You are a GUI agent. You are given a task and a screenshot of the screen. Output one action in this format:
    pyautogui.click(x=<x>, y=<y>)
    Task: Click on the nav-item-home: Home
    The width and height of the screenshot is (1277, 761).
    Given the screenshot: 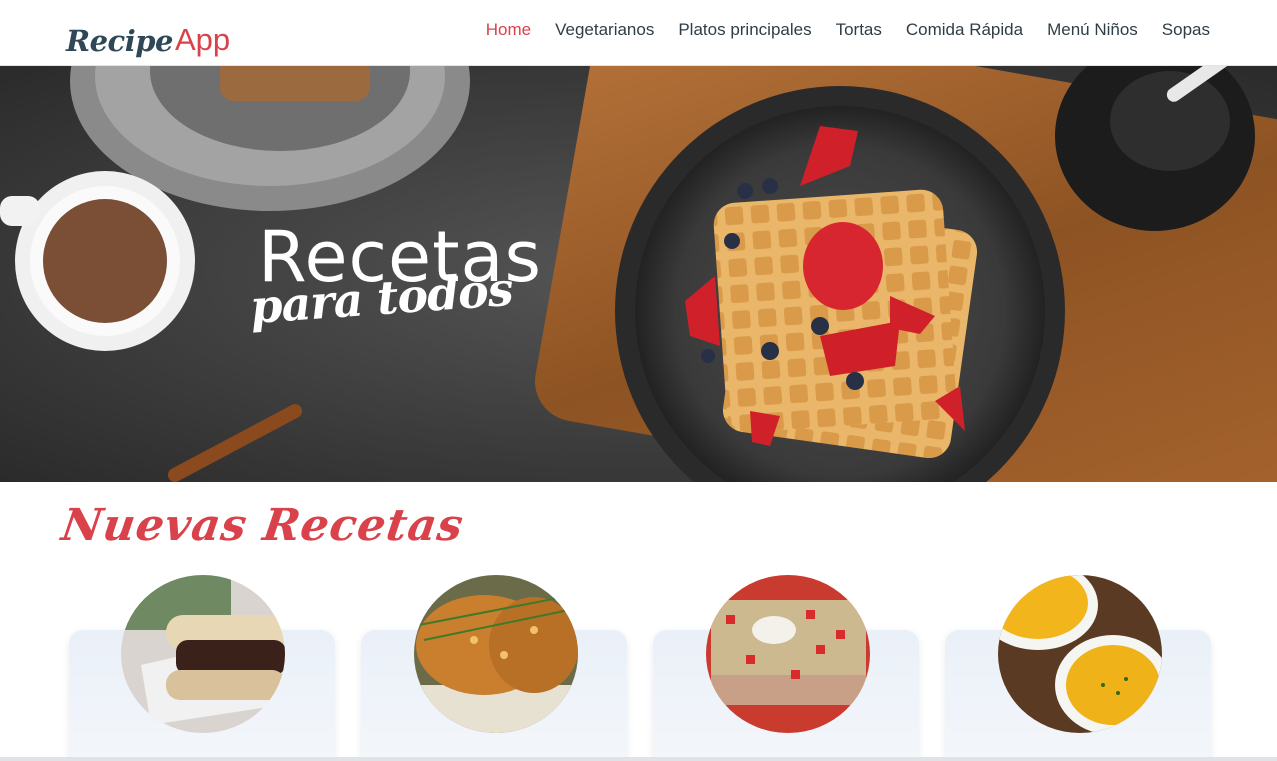 What is the action you would take?
    pyautogui.click(x=508, y=30)
    